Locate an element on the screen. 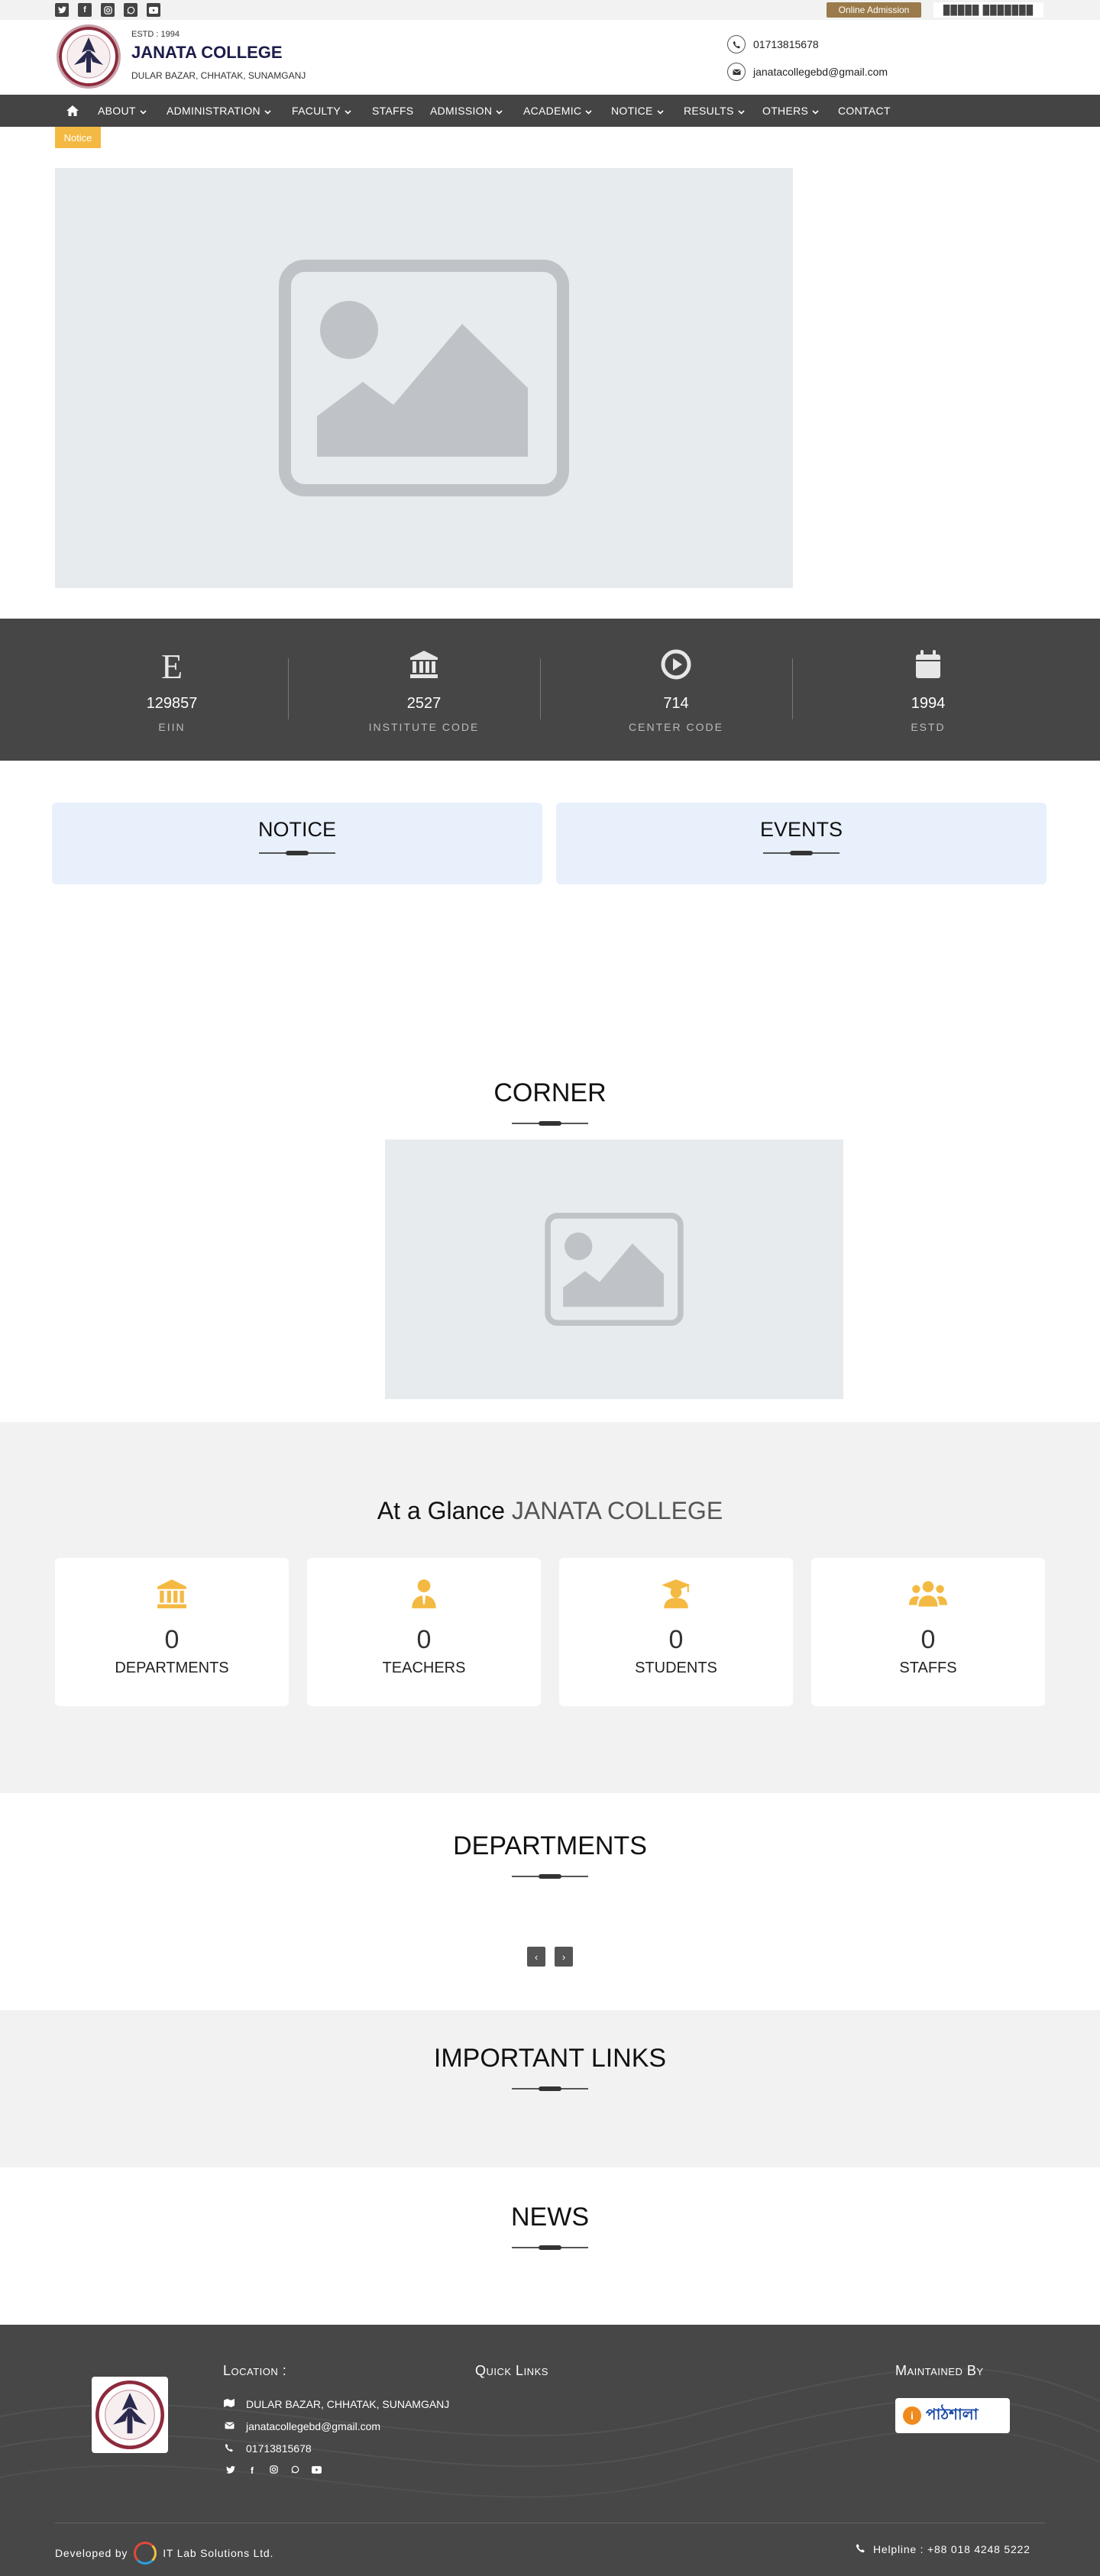 The width and height of the screenshot is (1100, 2576). footer-logo is located at coordinates (130, 2415).